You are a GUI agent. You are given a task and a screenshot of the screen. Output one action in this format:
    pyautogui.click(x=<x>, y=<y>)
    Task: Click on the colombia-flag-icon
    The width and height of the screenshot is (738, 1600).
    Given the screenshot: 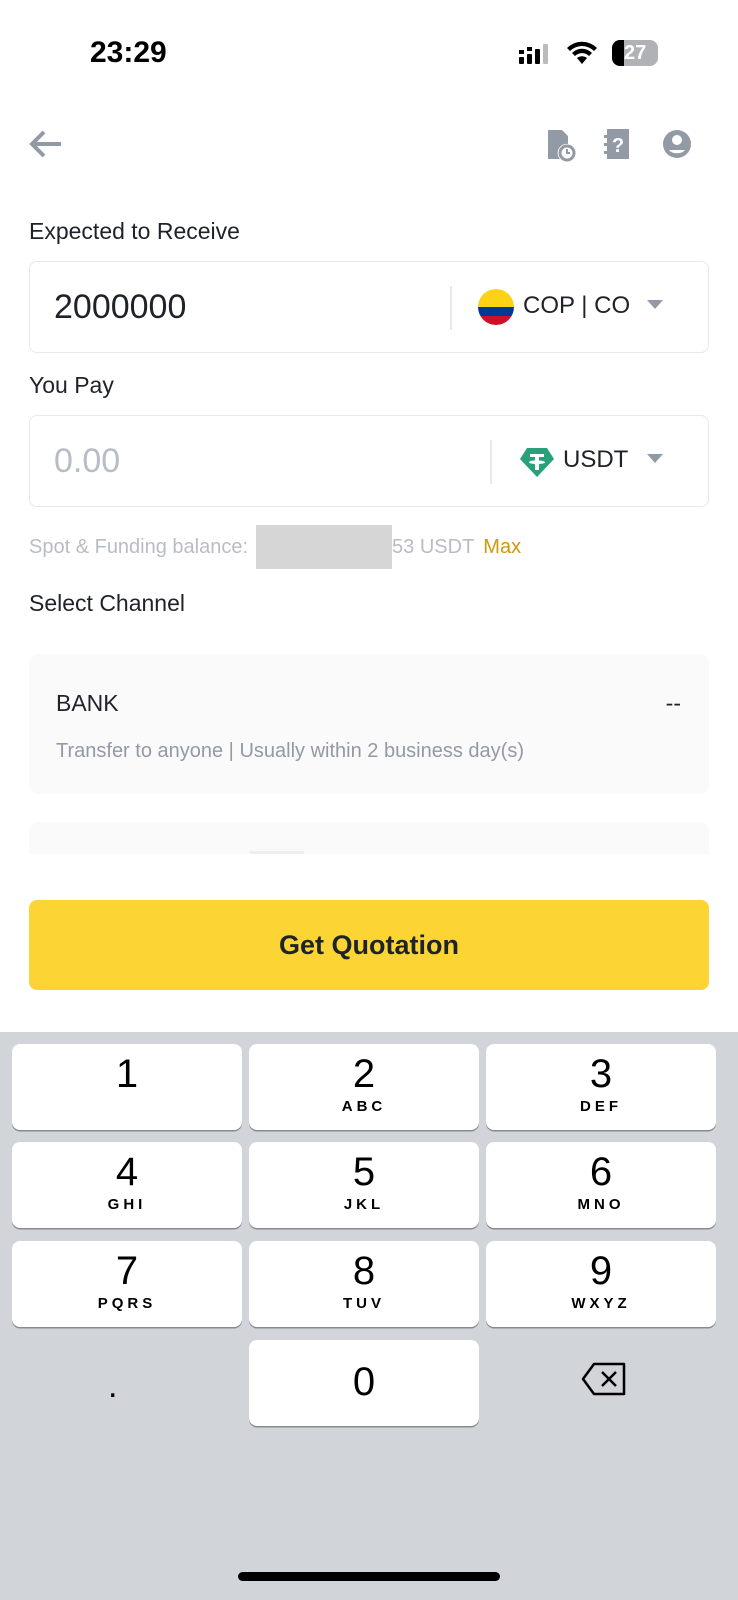 What is the action you would take?
    pyautogui.click(x=496, y=307)
    